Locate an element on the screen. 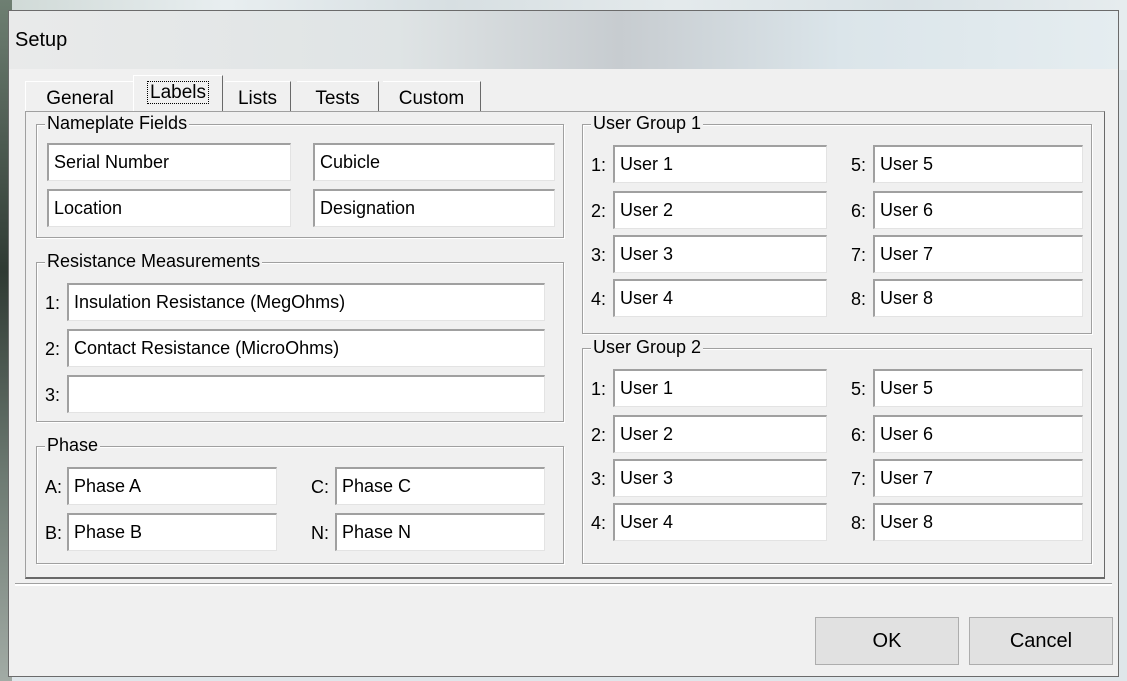 This screenshot has height=681, width=1127. ug1-8-label: 8: is located at coordinates (859, 299).